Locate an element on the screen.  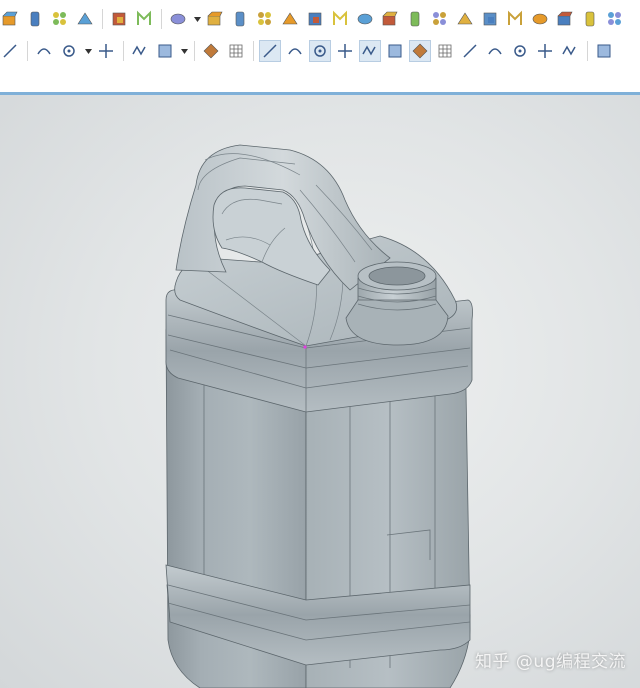
undo-icon is located at coordinates (10, 51).